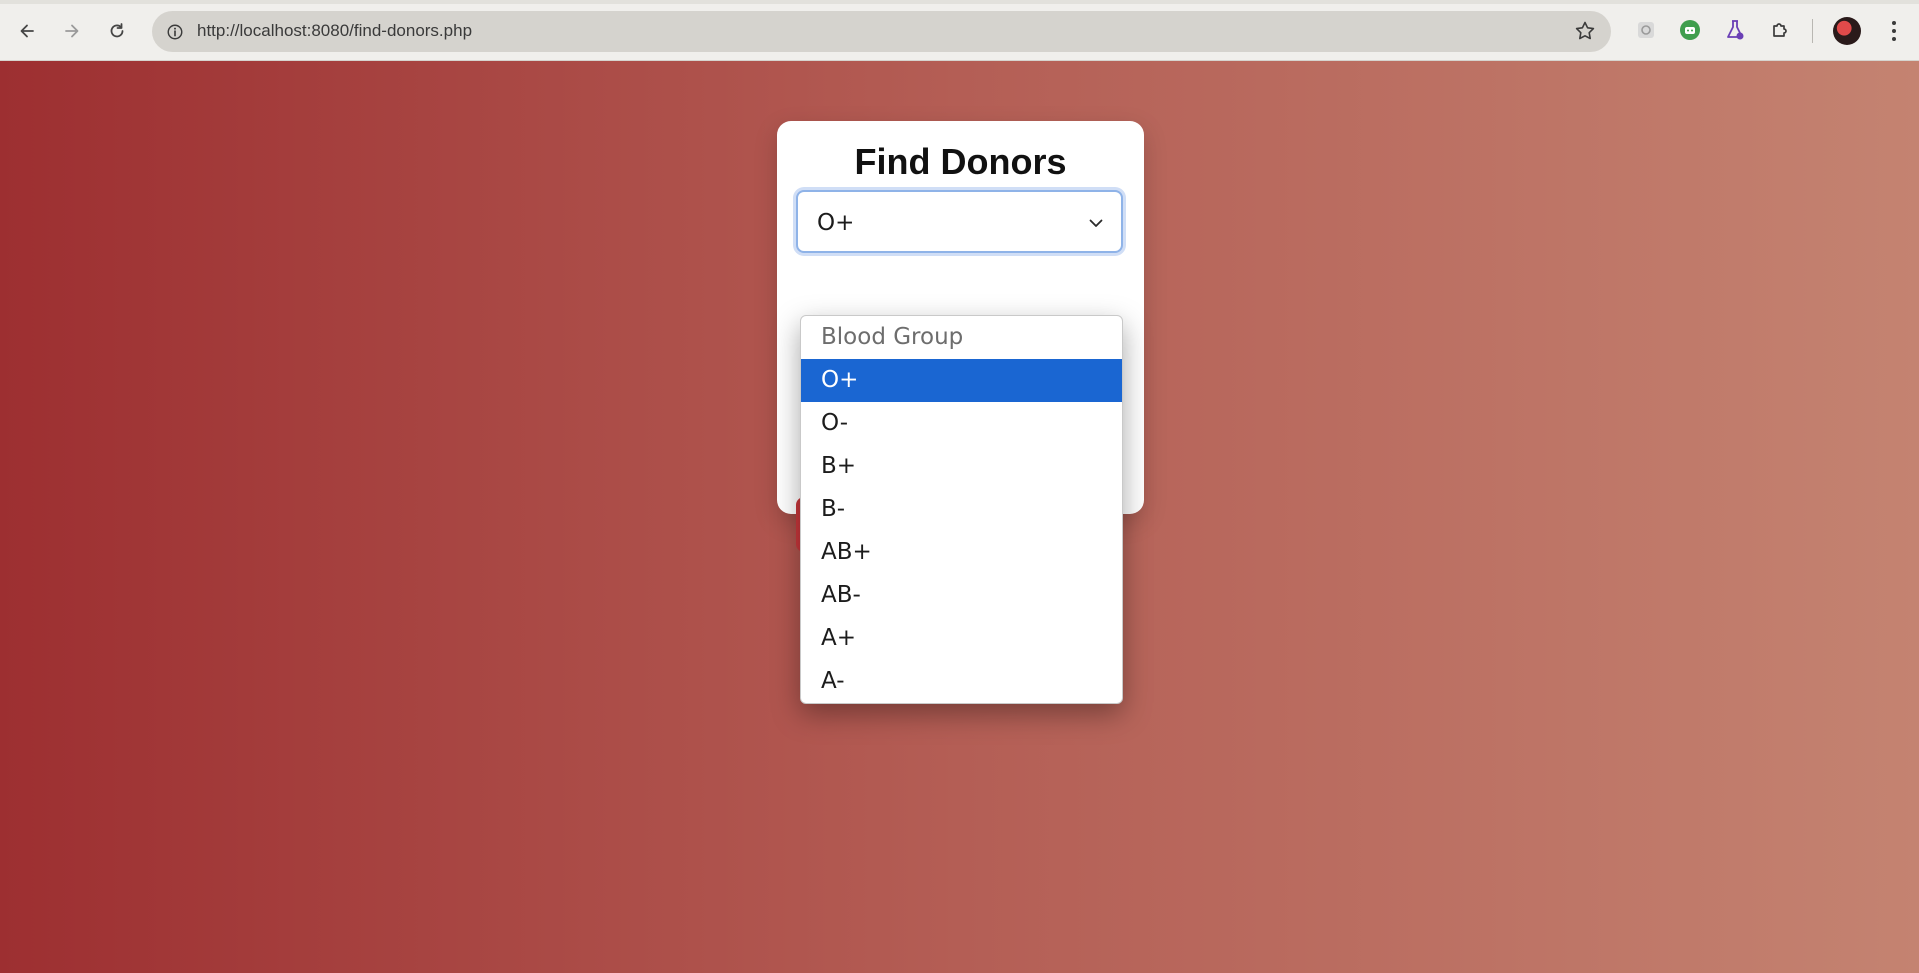  Describe the element at coordinates (961, 552) in the screenshot. I see `option-ab-positive: AB+` at that location.